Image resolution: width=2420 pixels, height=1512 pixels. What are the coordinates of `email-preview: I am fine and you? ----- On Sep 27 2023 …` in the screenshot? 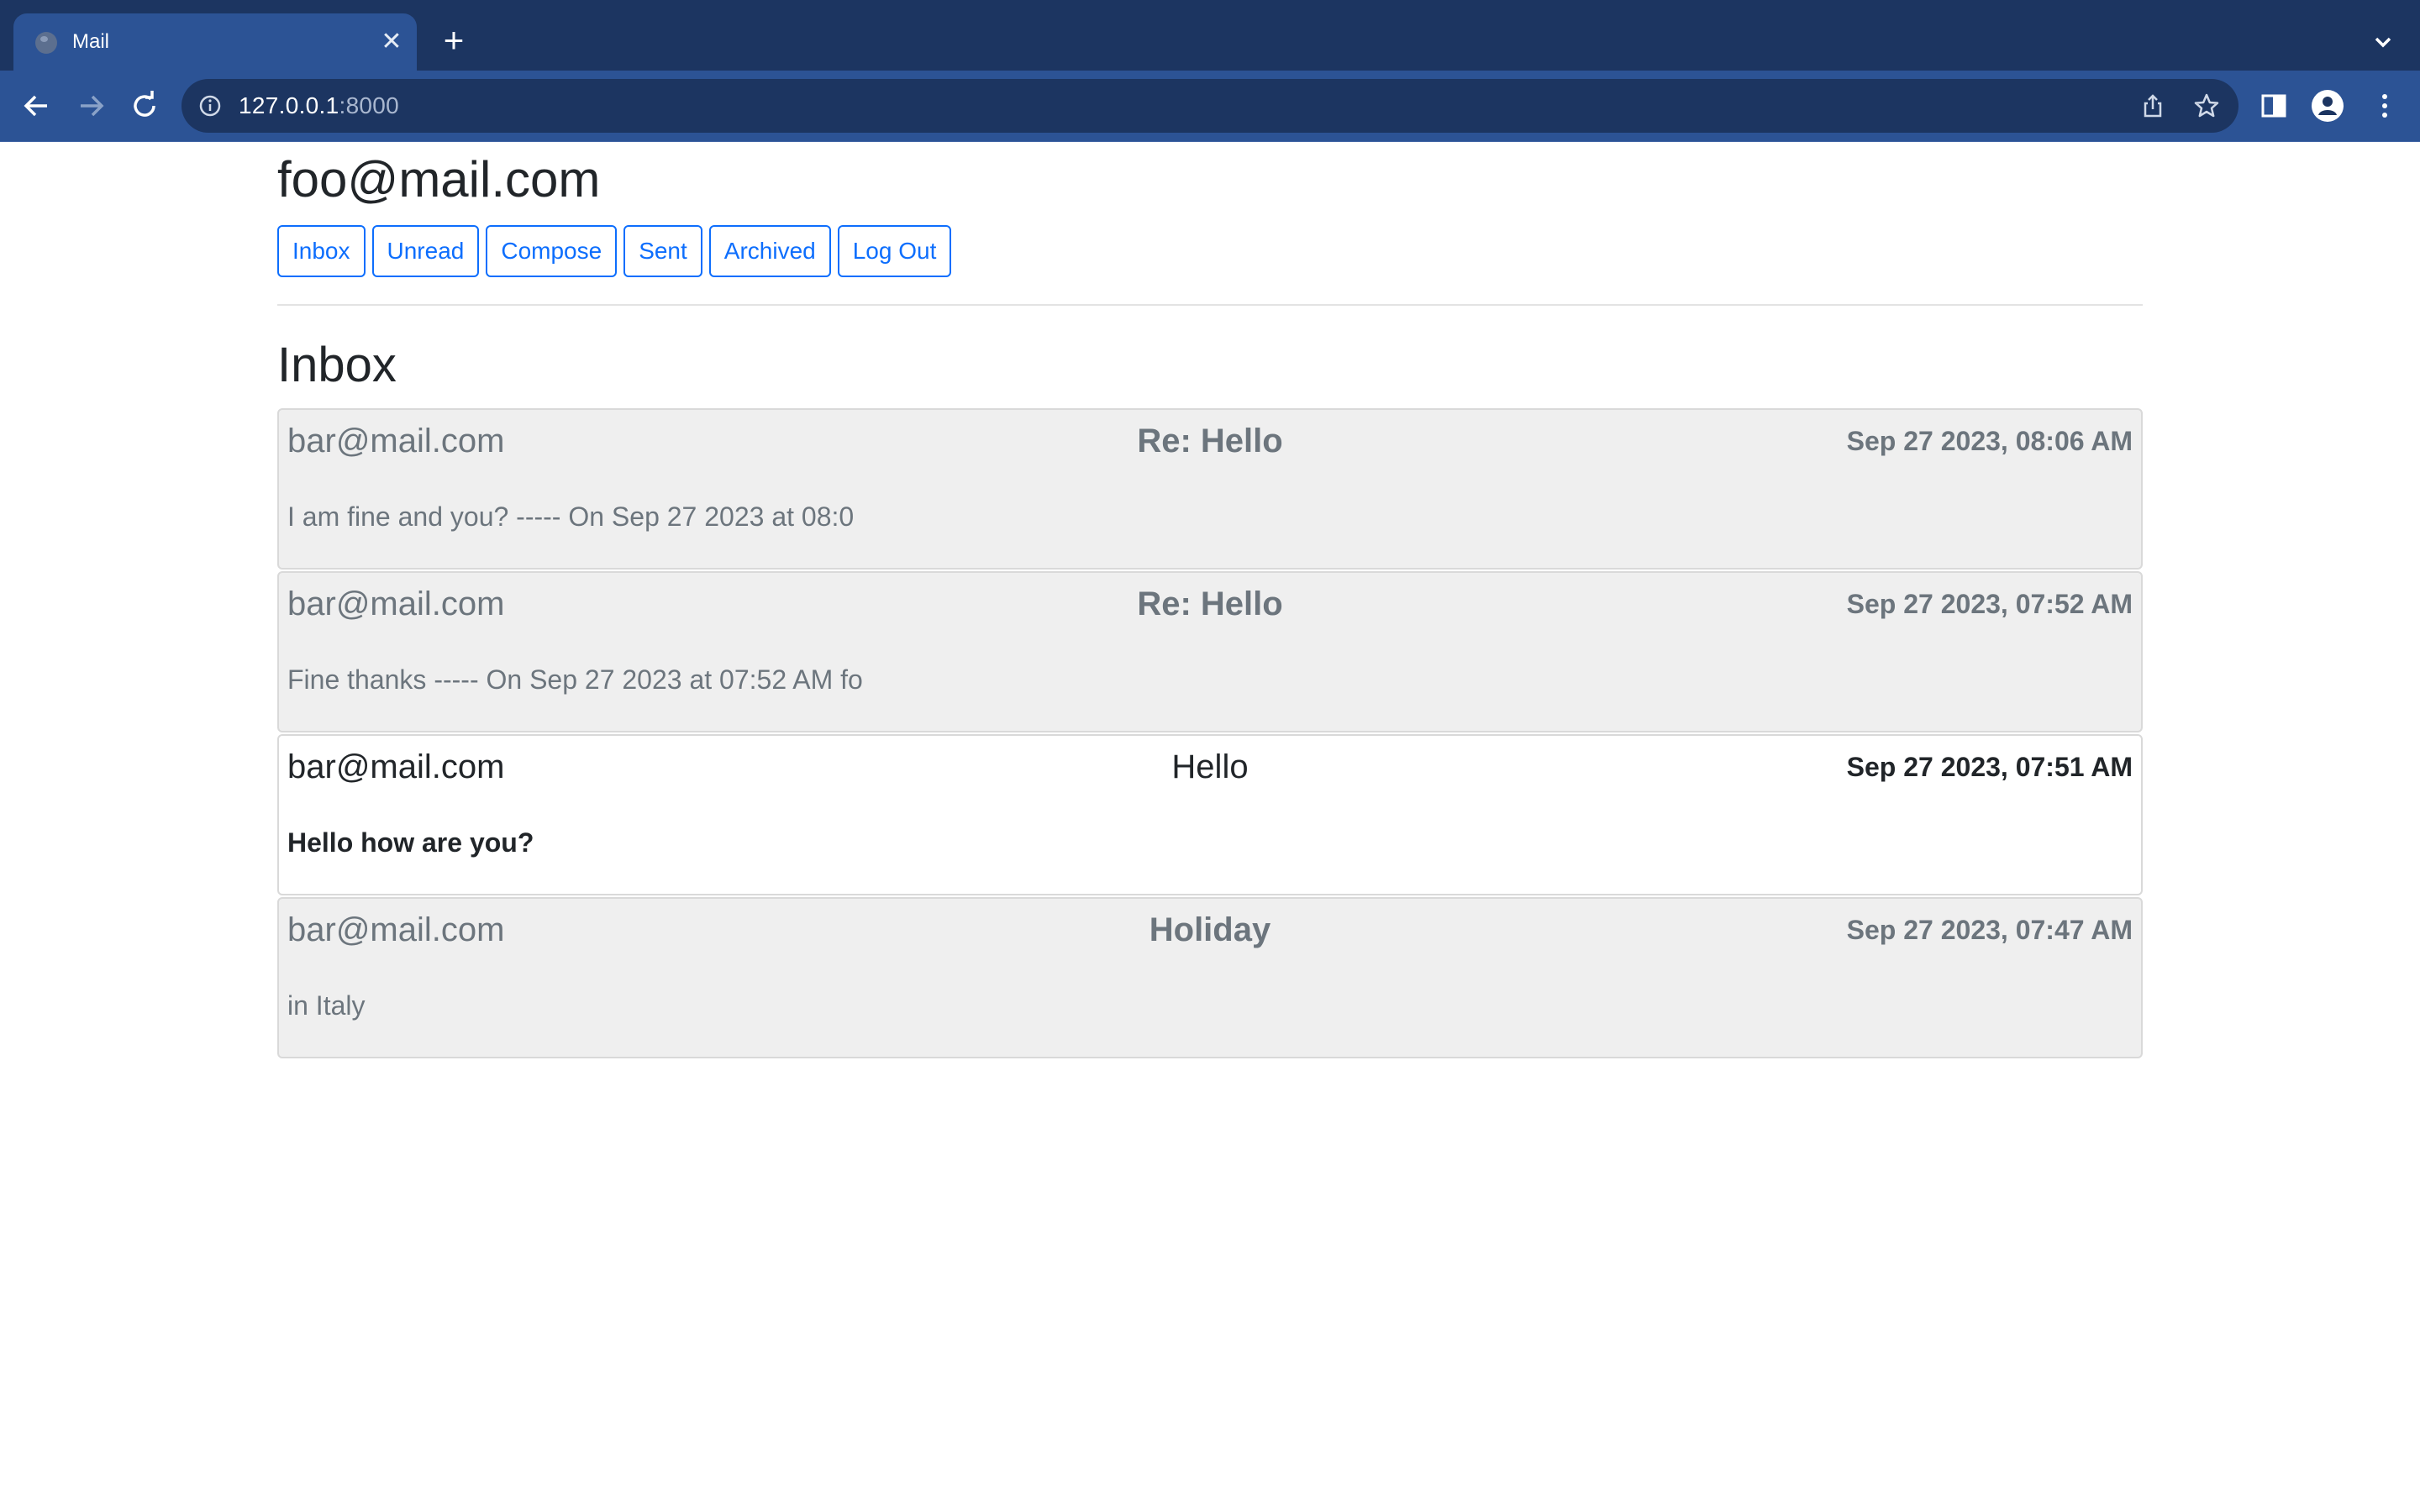 It's located at (571, 516).